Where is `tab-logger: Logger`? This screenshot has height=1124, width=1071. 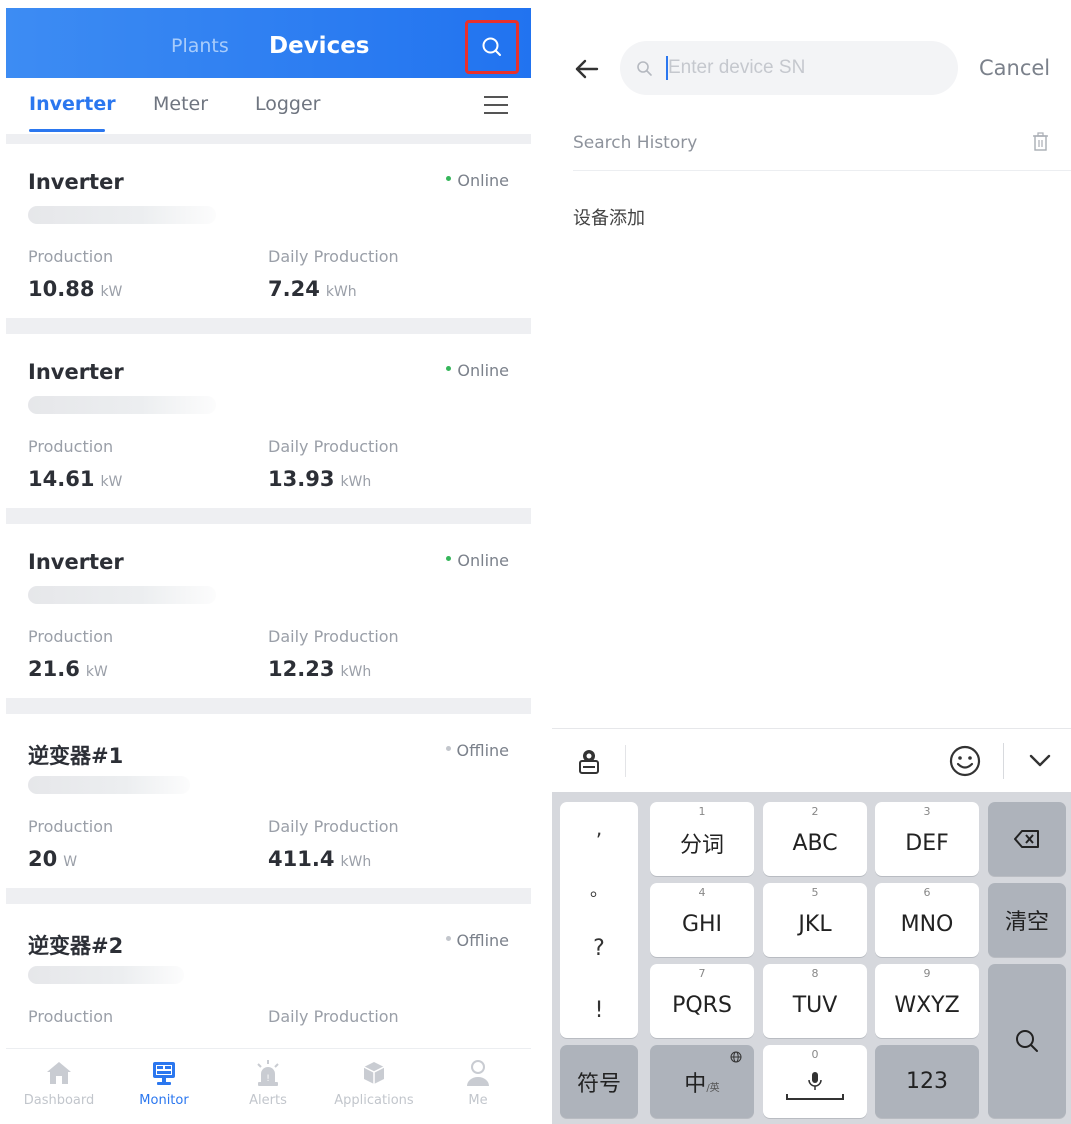 tab-logger: Logger is located at coordinates (288, 104).